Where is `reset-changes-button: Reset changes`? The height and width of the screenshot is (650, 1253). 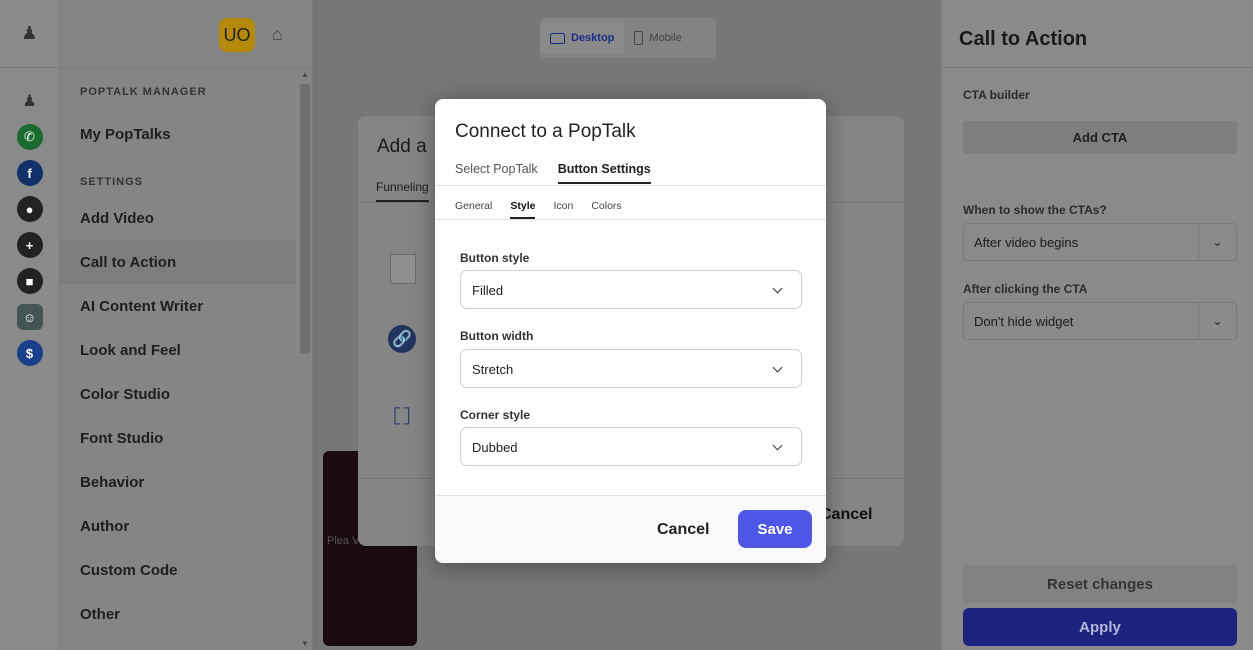
reset-changes-button: Reset changes is located at coordinates (1100, 584).